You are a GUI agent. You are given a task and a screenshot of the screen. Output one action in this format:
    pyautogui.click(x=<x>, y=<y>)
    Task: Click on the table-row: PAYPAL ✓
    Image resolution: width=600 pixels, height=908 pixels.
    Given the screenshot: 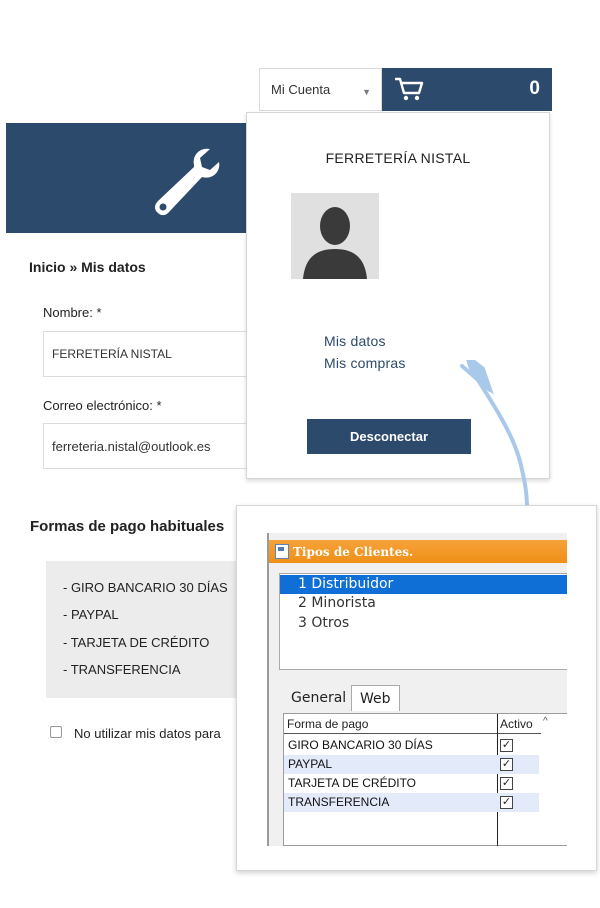 What is the action you would take?
    pyautogui.click(x=411, y=764)
    